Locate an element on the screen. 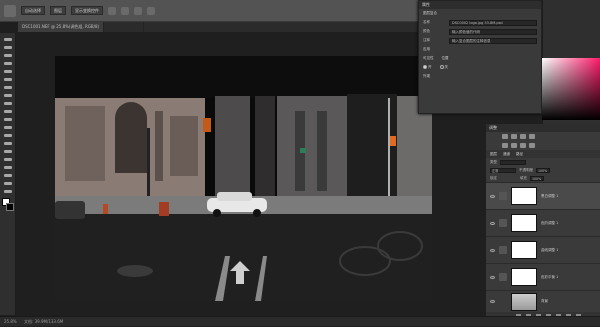 The width and height of the screenshot is (600, 327). history-brush-icon is located at coordinates (7, 111).